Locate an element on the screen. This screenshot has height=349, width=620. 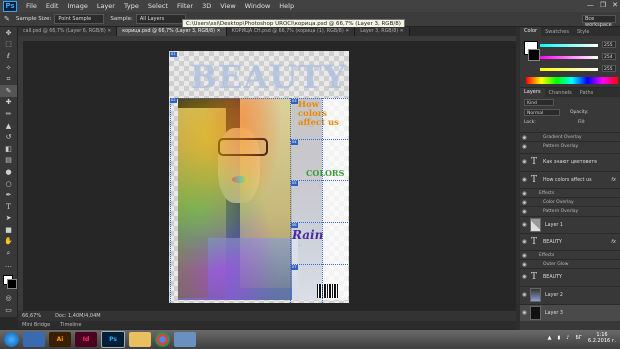
menu-window: Window is located at coordinates (258, 6).